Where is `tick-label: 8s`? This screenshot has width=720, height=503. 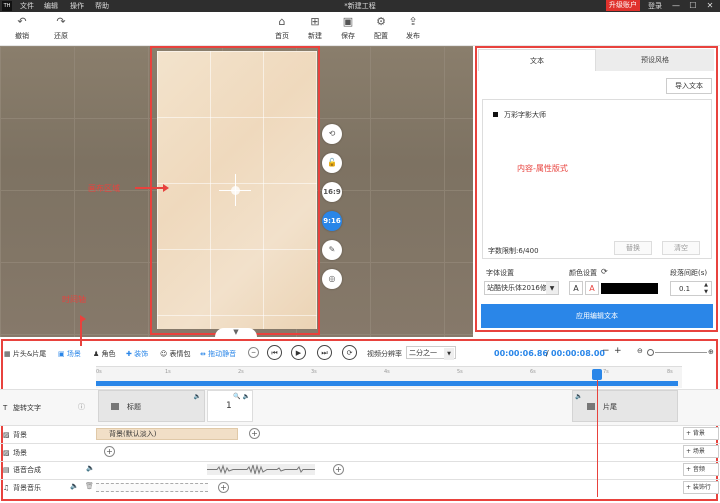 tick-label: 8s is located at coordinates (670, 372).